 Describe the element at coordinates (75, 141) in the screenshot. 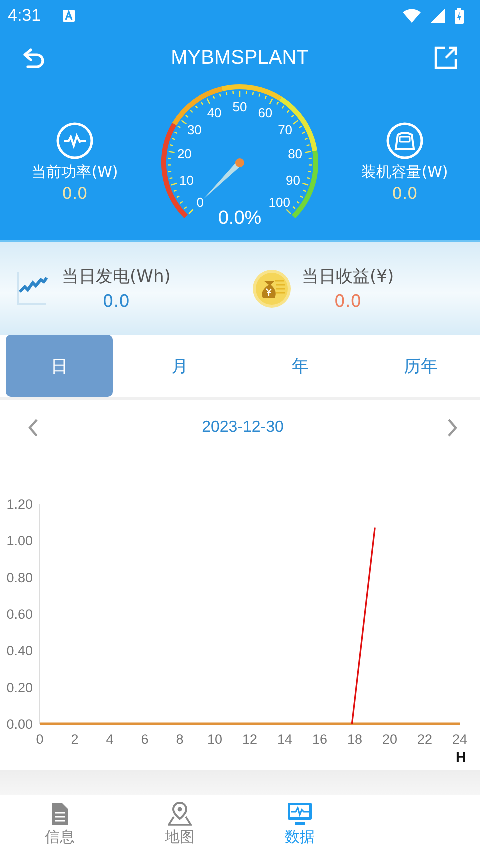

I see `pulse-icon` at that location.